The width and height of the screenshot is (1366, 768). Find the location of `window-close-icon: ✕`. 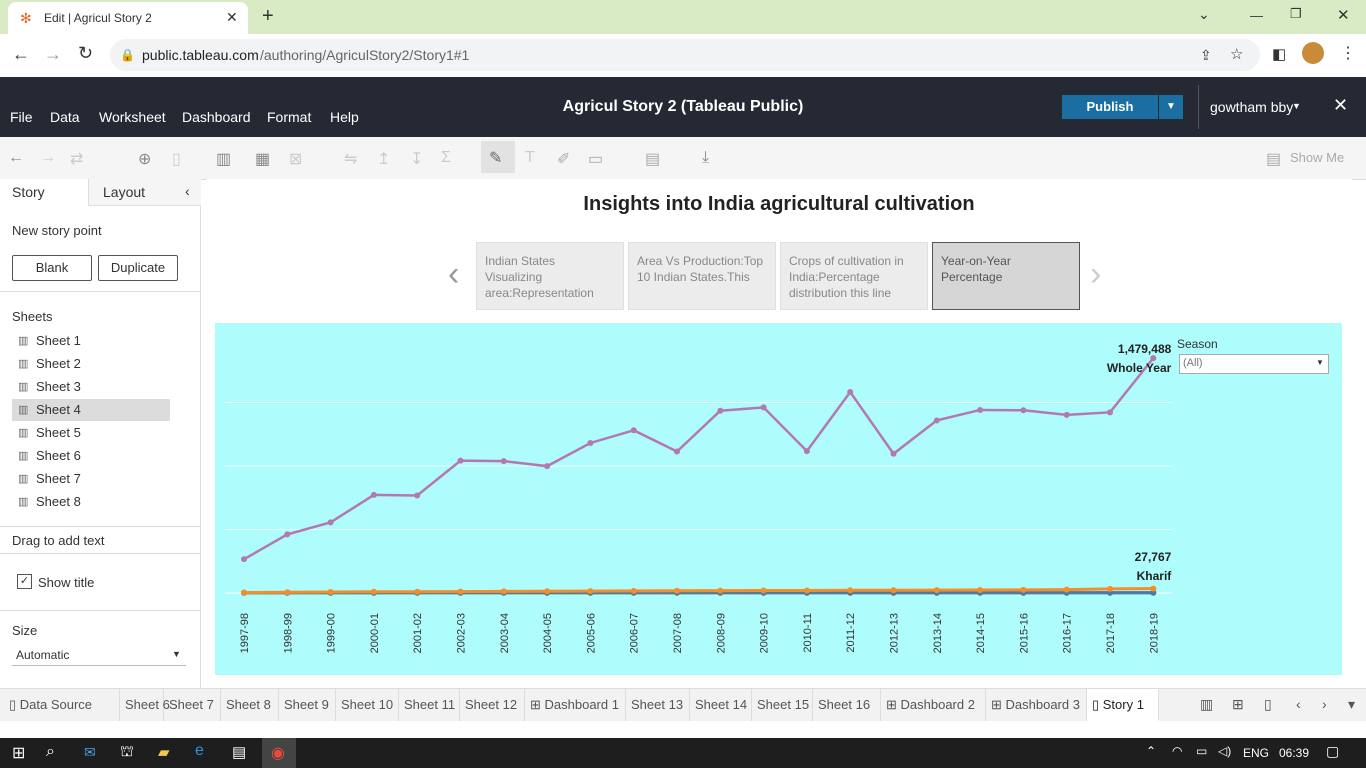

window-close-icon: ✕ is located at coordinates (1343, 15).